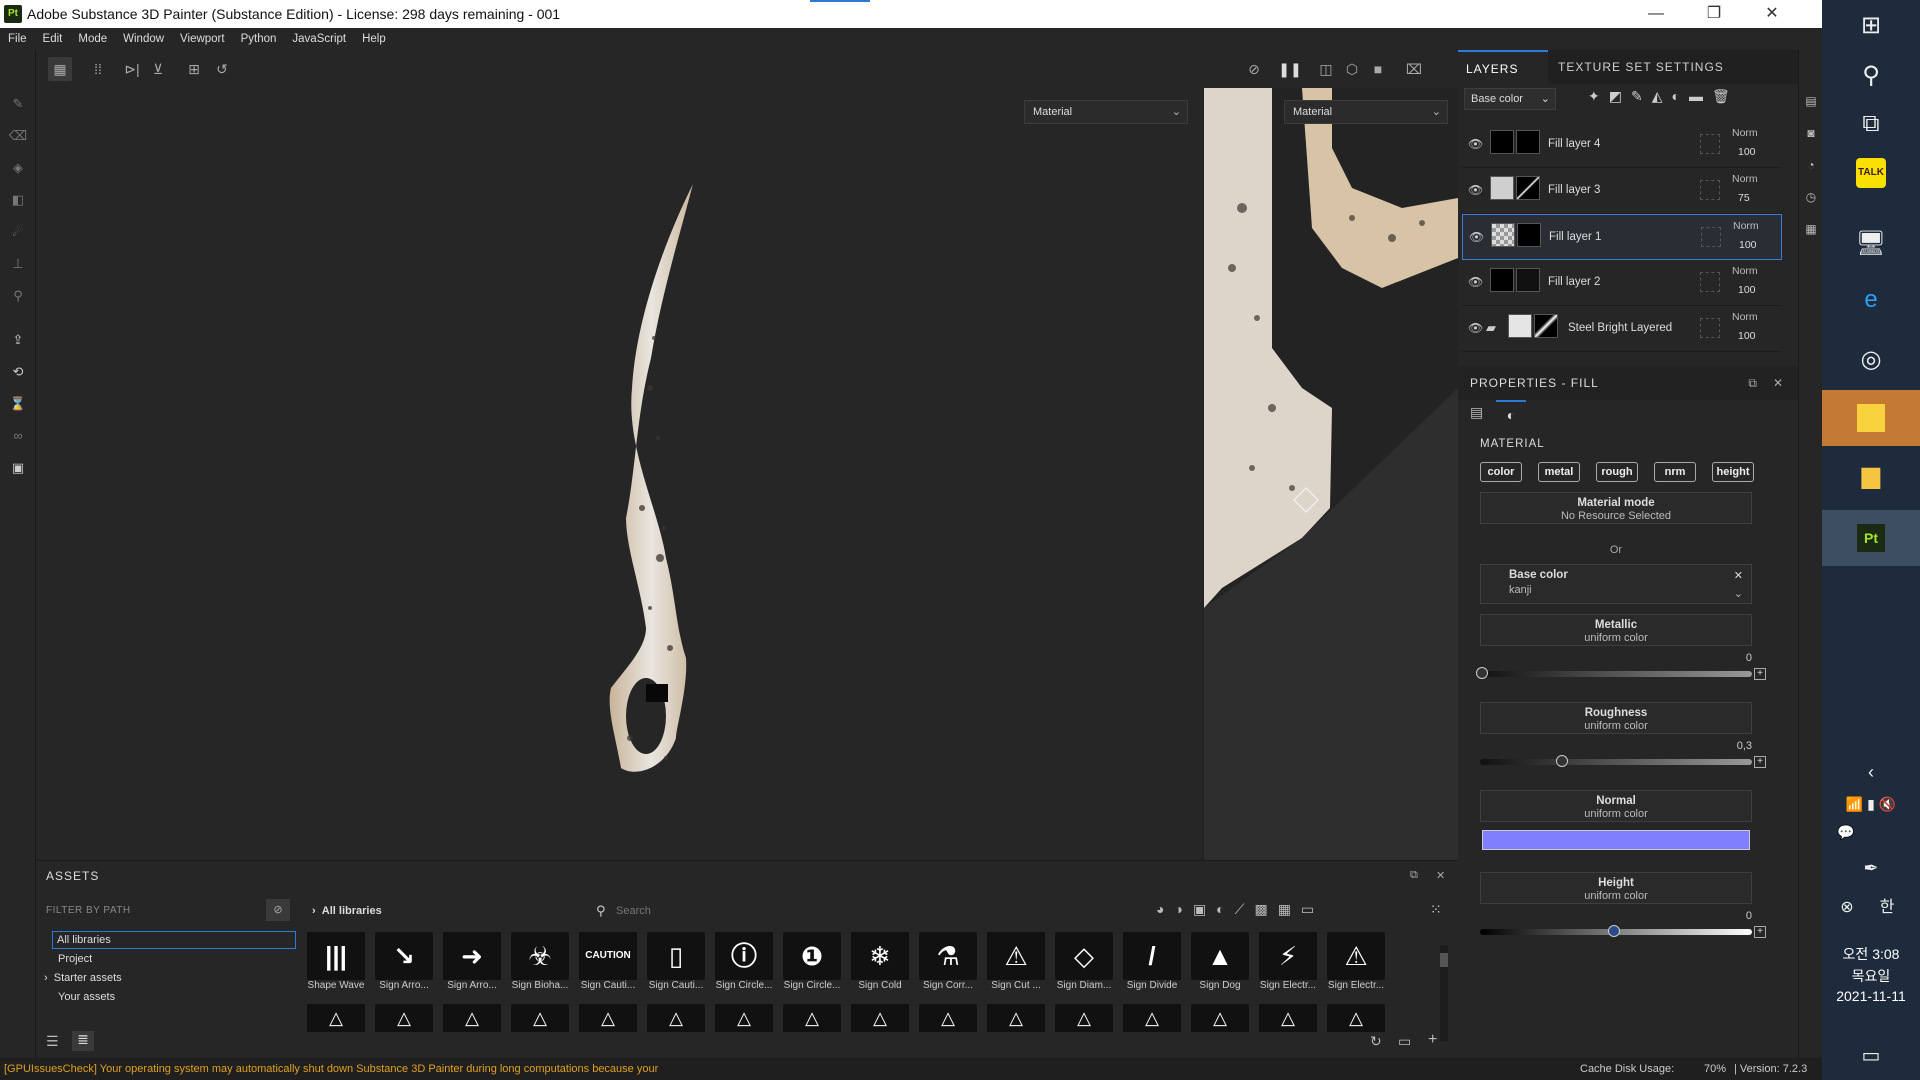 Image resolution: width=1920 pixels, height=1080 pixels. I want to click on menu-file: File, so click(17, 39).